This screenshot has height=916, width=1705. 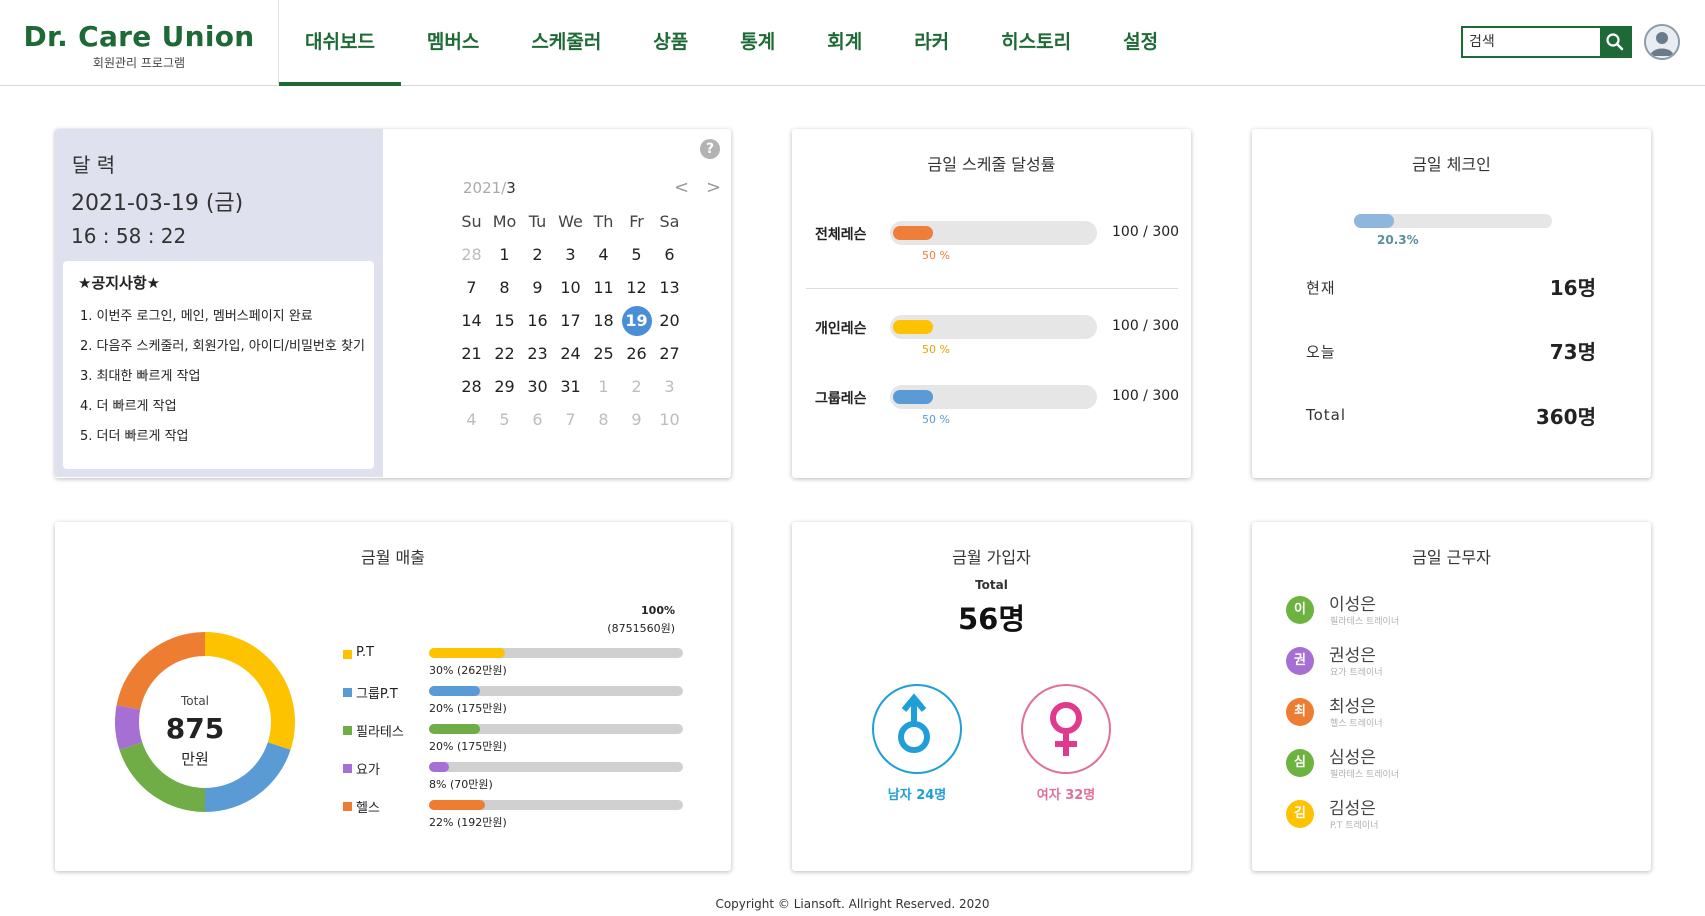 What do you see at coordinates (1140, 43) in the screenshot?
I see `nav-settings: 설정` at bounding box center [1140, 43].